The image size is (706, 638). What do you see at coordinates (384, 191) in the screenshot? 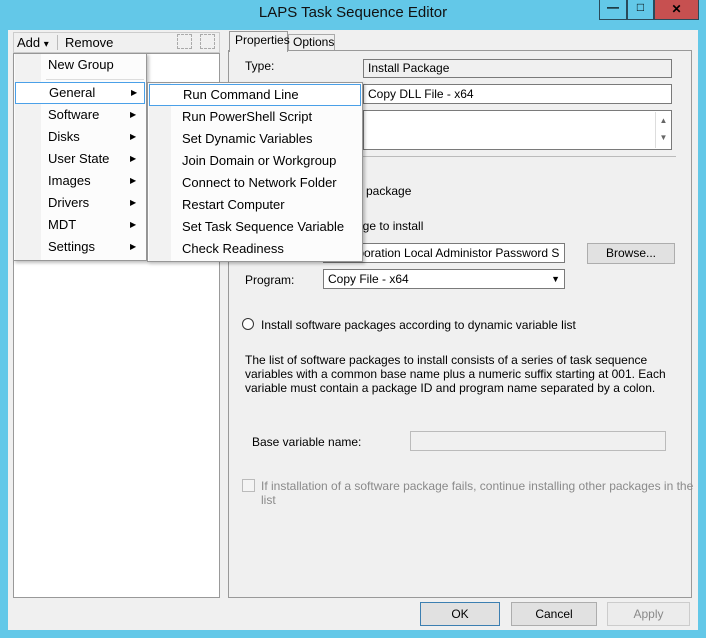
I see `install-single-package-label: e package` at bounding box center [384, 191].